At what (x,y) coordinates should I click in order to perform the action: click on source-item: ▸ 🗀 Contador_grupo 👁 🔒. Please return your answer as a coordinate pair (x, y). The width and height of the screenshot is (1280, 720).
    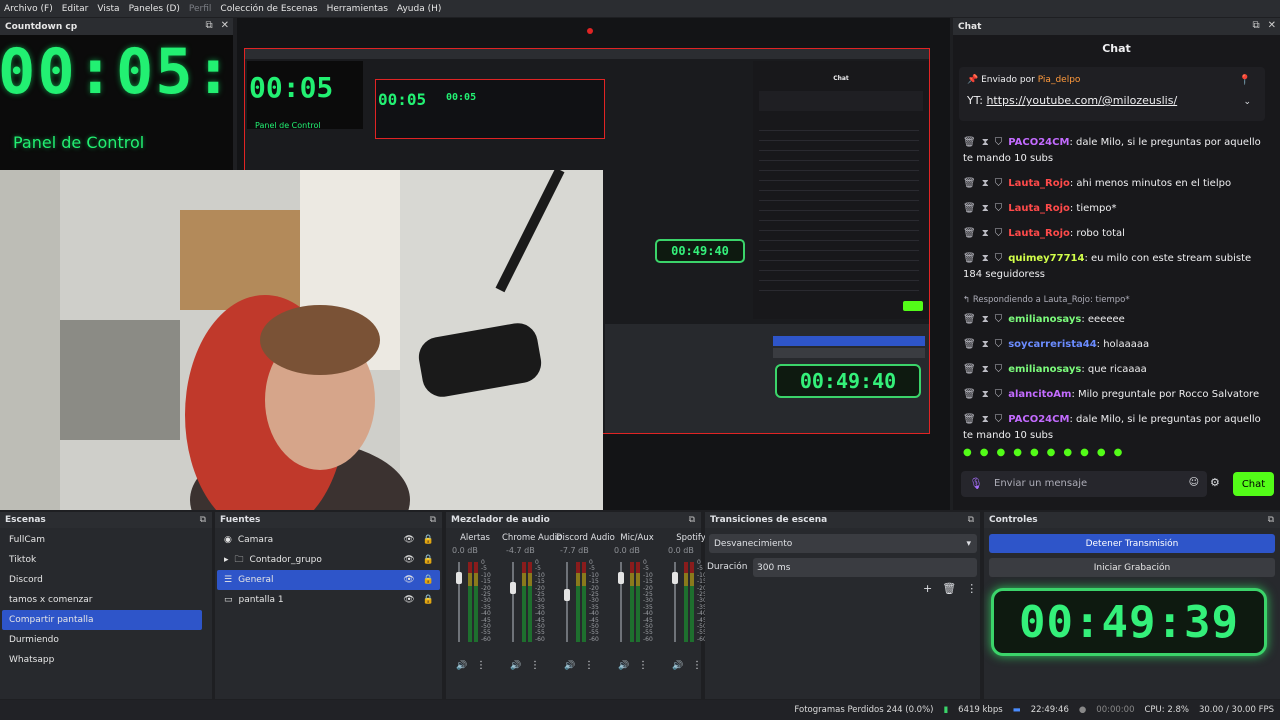
    Looking at the image, I should click on (328, 560).